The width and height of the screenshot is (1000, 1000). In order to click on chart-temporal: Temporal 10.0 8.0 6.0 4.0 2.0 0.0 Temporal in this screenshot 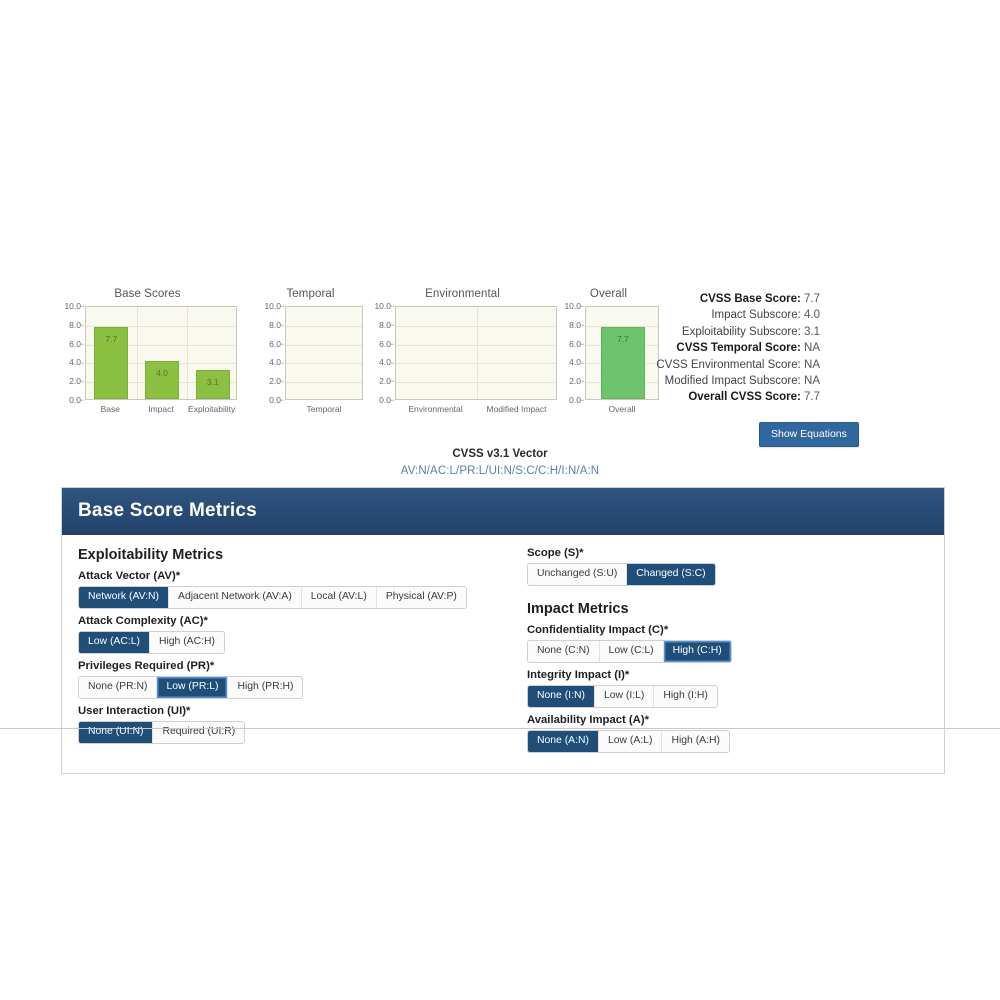, I will do `click(310, 351)`.